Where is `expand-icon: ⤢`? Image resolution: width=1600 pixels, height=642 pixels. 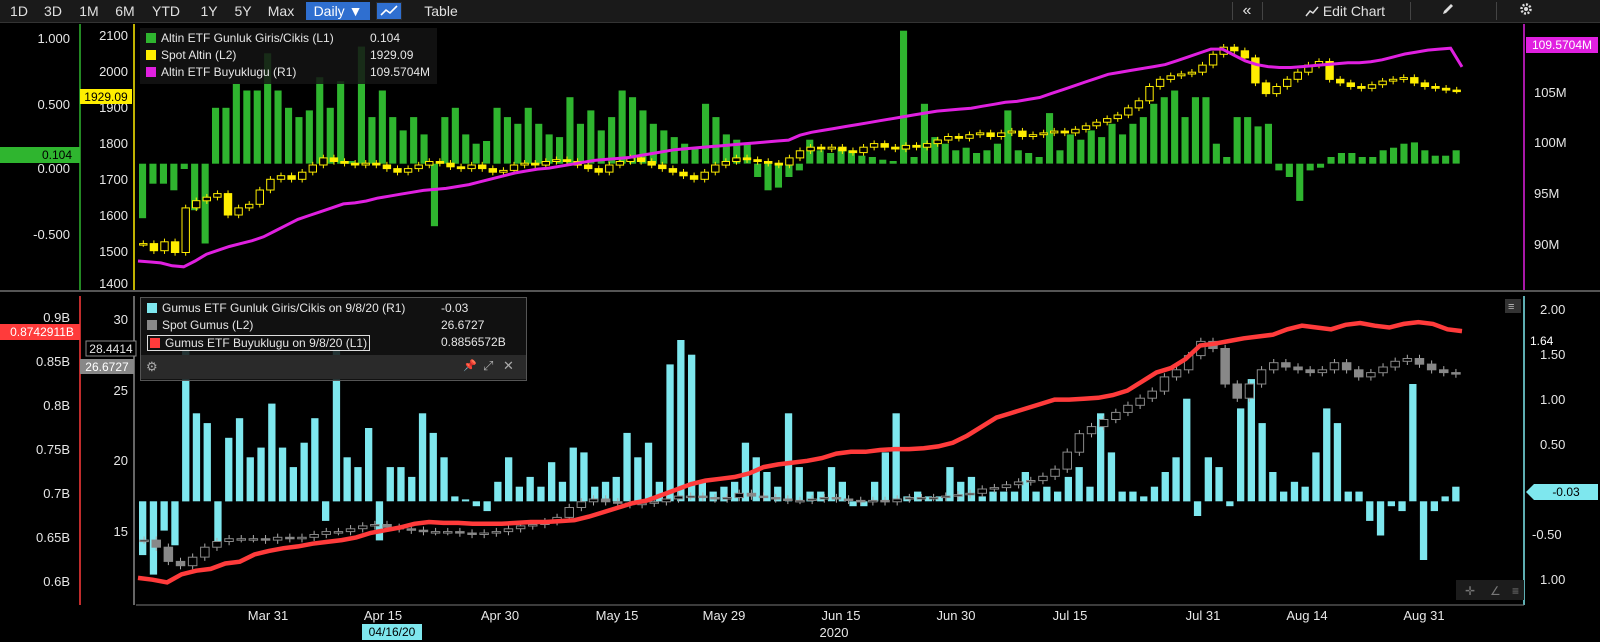 expand-icon: ⤢ is located at coordinates (488, 366).